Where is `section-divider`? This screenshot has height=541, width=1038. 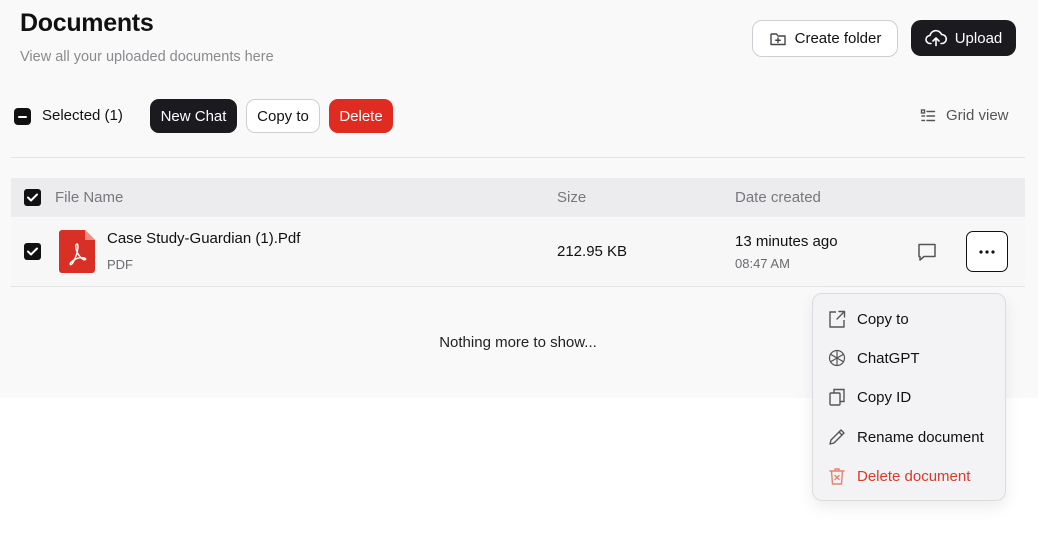 section-divider is located at coordinates (518, 157).